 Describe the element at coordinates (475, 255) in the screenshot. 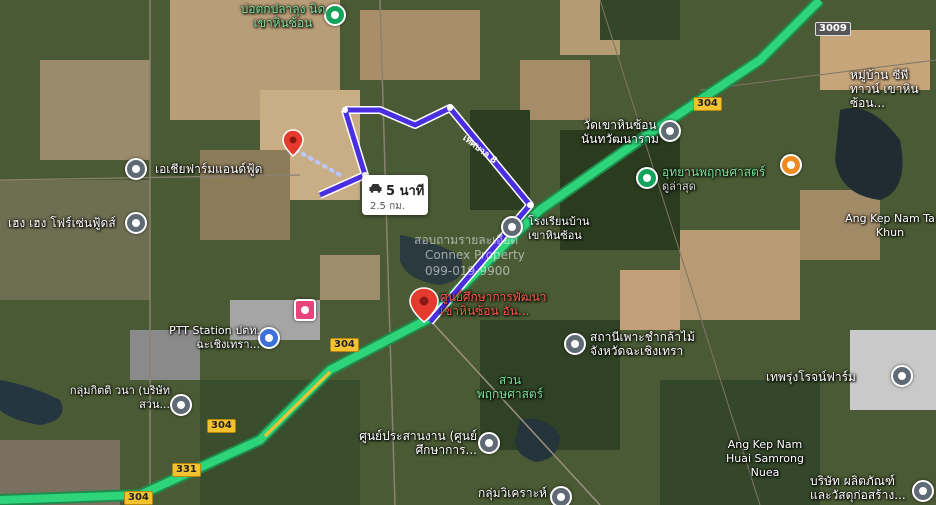

I see `watermark-line2: Connex Property` at that location.